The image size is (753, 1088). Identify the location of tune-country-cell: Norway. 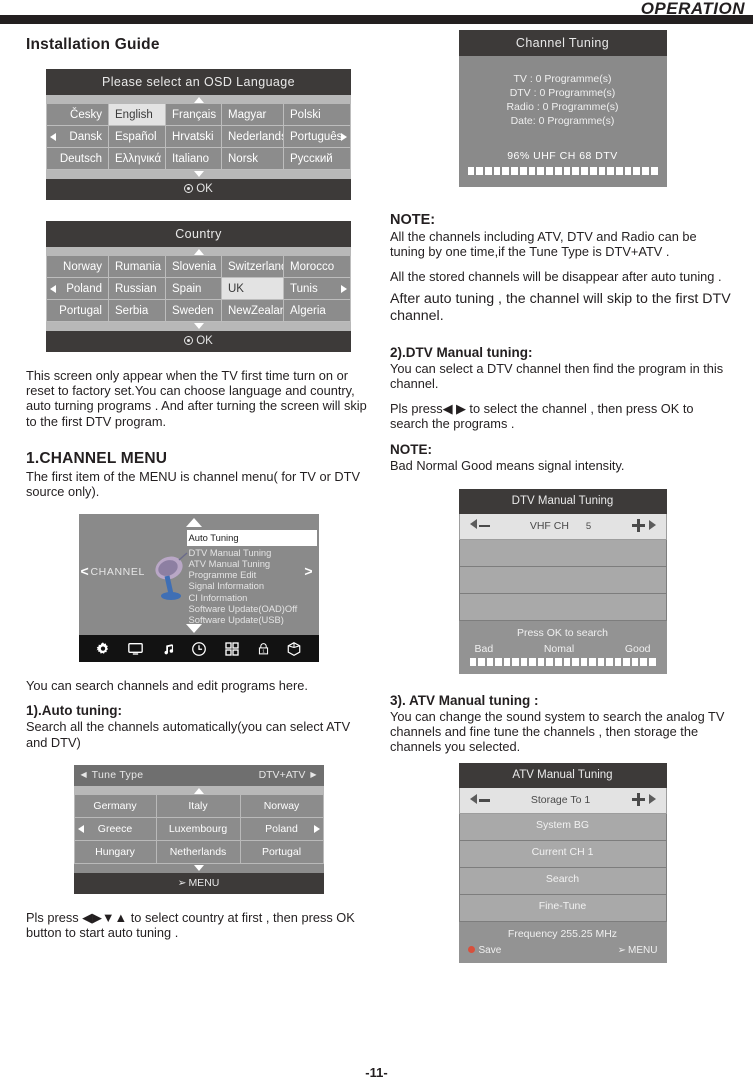
(282, 806).